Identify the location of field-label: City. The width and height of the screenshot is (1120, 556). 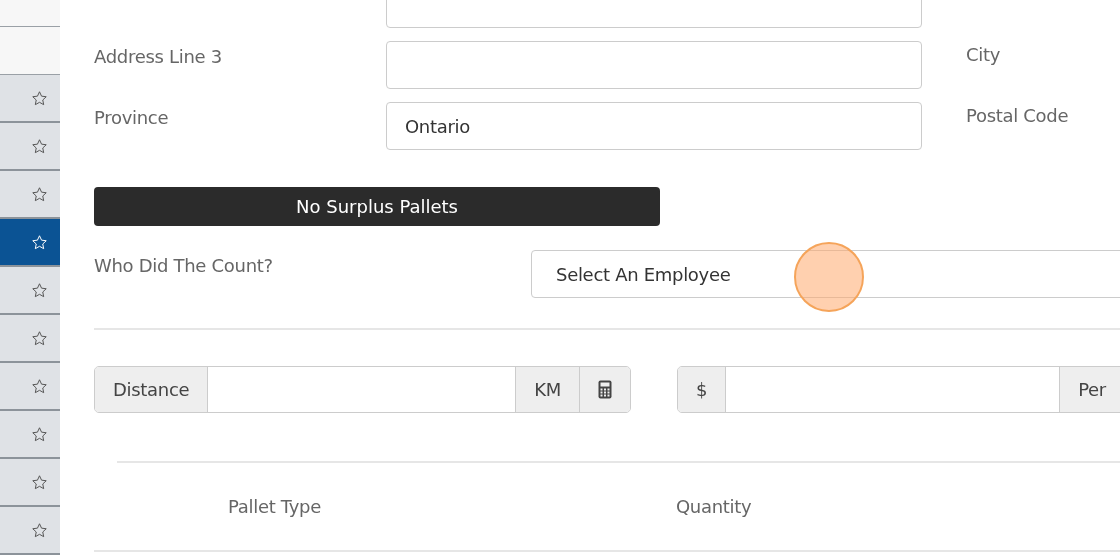
(984, 55).